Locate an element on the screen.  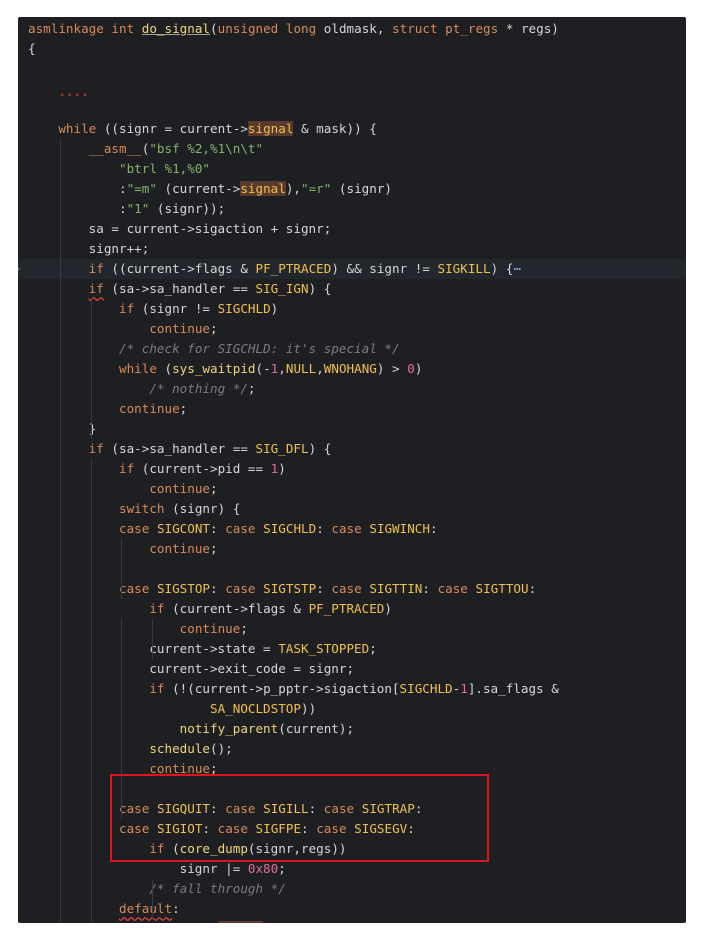
code-line: notify_parent(current); is located at coordinates (352, 729).